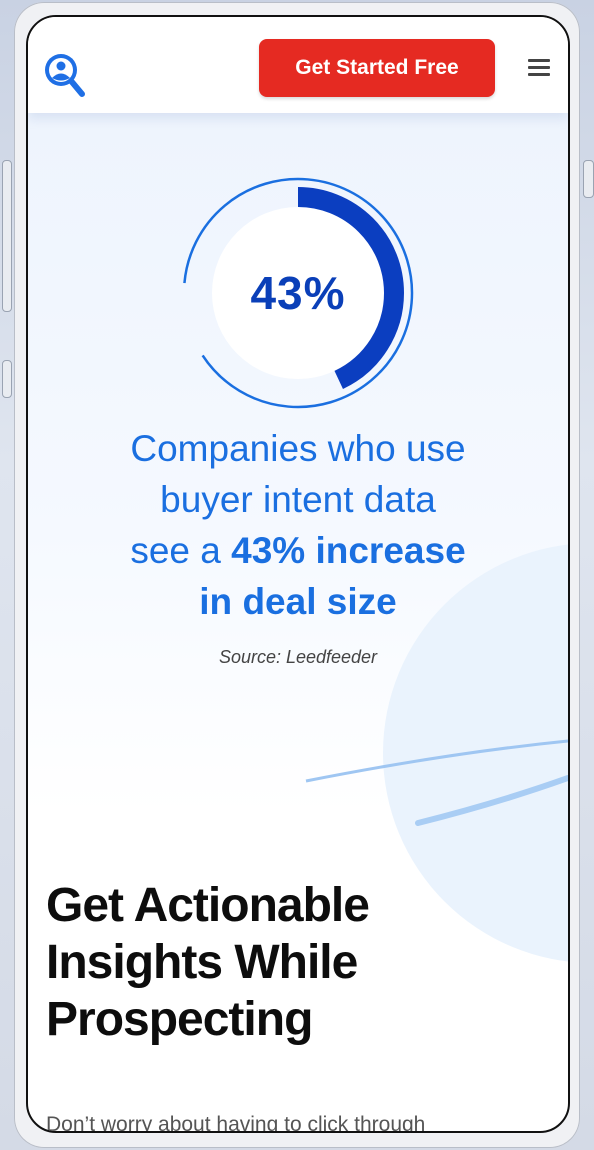  What do you see at coordinates (7, 379) in the screenshot?
I see `phone-side-button-left-lower` at bounding box center [7, 379].